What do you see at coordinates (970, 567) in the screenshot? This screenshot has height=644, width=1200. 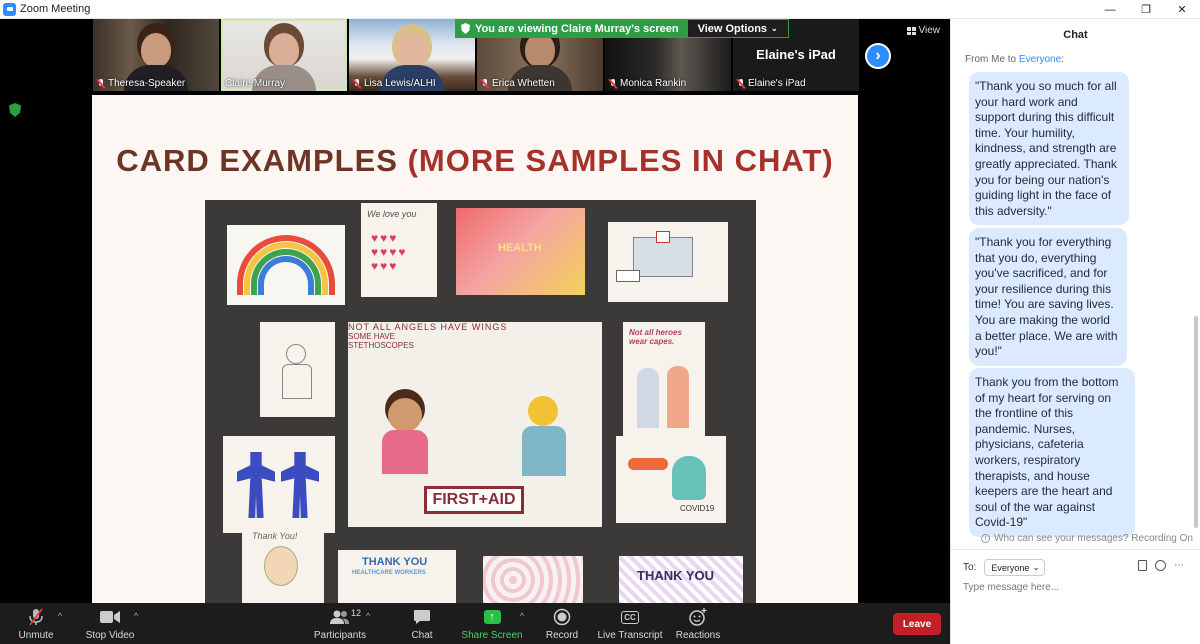 I see `chat-to-label: To:` at bounding box center [970, 567].